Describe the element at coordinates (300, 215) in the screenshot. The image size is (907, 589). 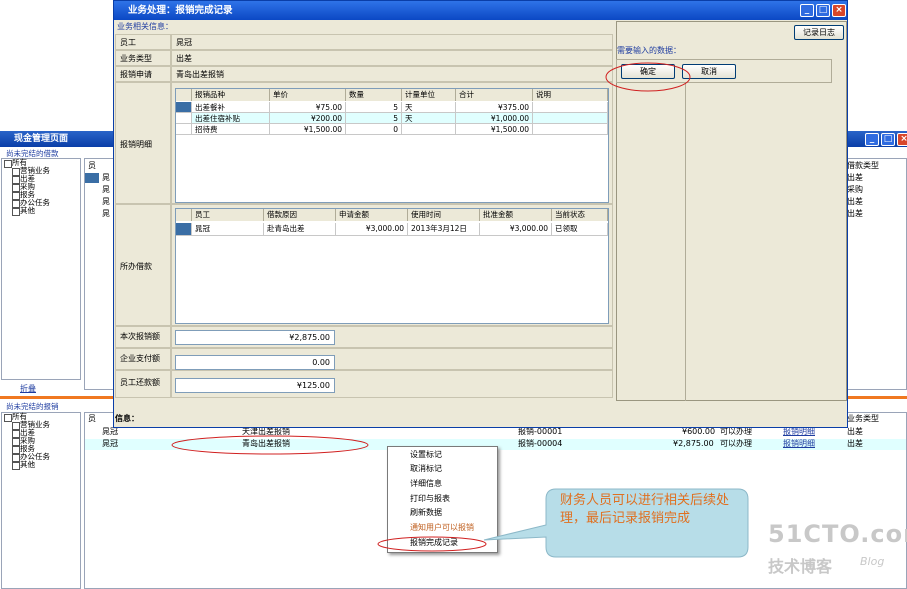
I see `column-header: 借款原因` at that location.